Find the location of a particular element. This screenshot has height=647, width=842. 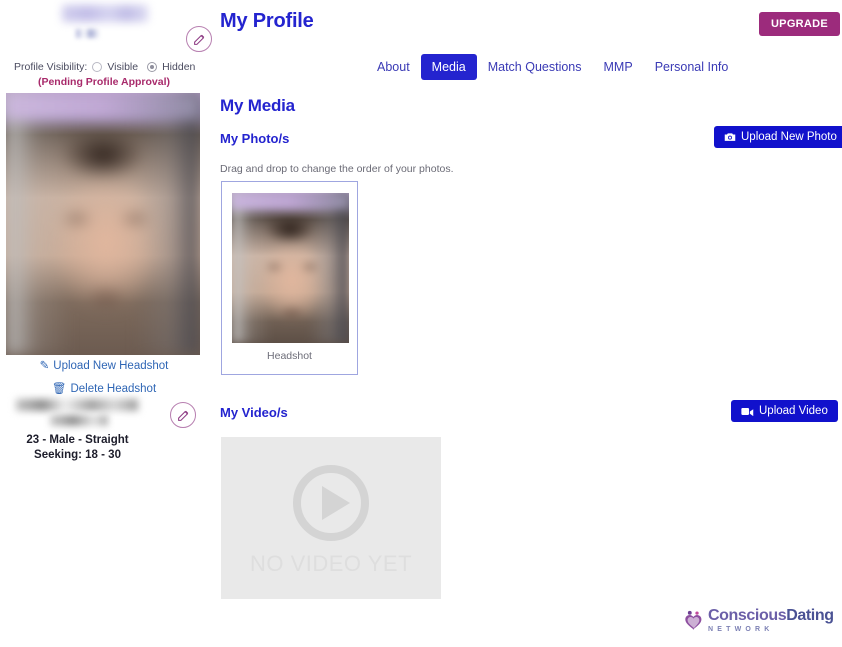

blurred-site-tagline is located at coordinates (88, 33).